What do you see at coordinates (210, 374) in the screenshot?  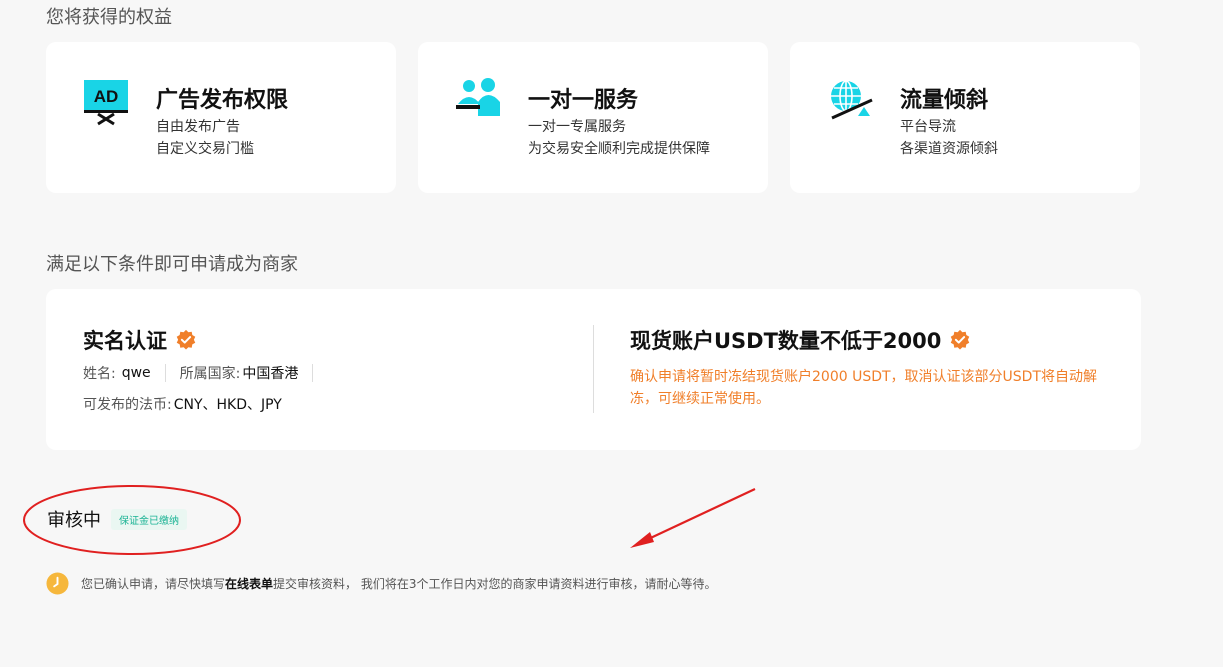 I see `country-label: 所属国家:` at bounding box center [210, 374].